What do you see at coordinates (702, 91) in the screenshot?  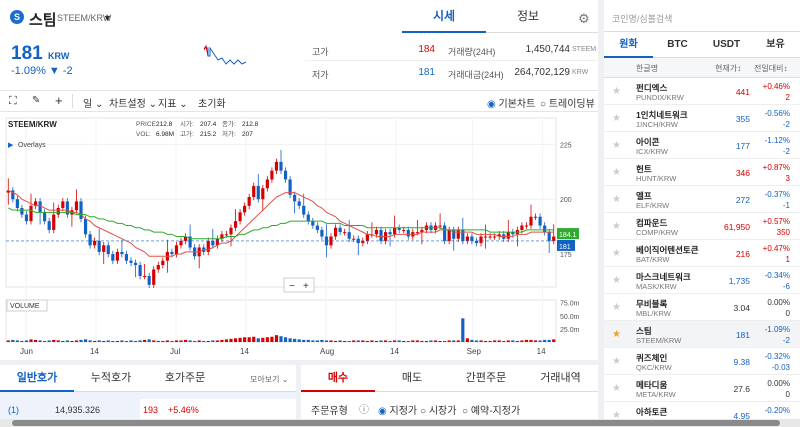 I see `market-row: ★ 펀디엑스 PUNDIX/KRW 441 +0.46% 2` at bounding box center [702, 91].